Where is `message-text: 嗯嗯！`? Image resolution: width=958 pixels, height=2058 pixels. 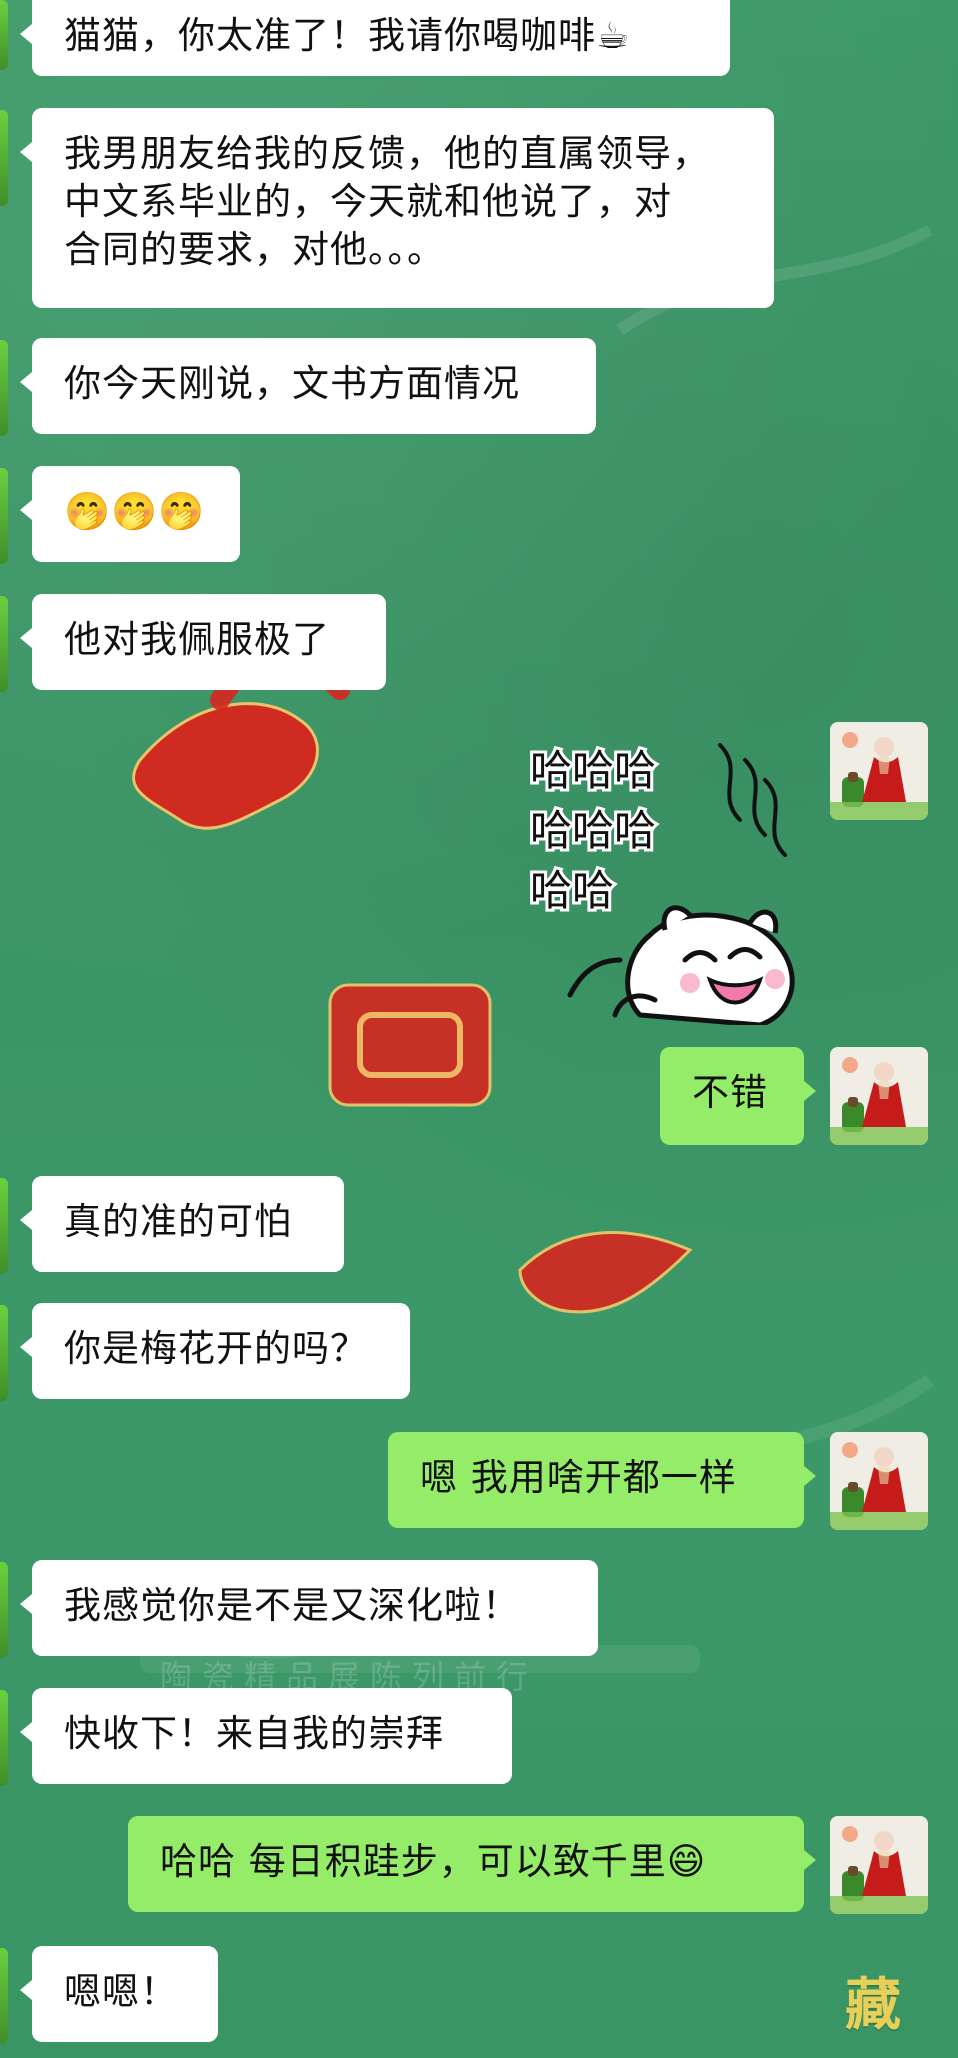 message-text: 嗯嗯！ is located at coordinates (121, 1991).